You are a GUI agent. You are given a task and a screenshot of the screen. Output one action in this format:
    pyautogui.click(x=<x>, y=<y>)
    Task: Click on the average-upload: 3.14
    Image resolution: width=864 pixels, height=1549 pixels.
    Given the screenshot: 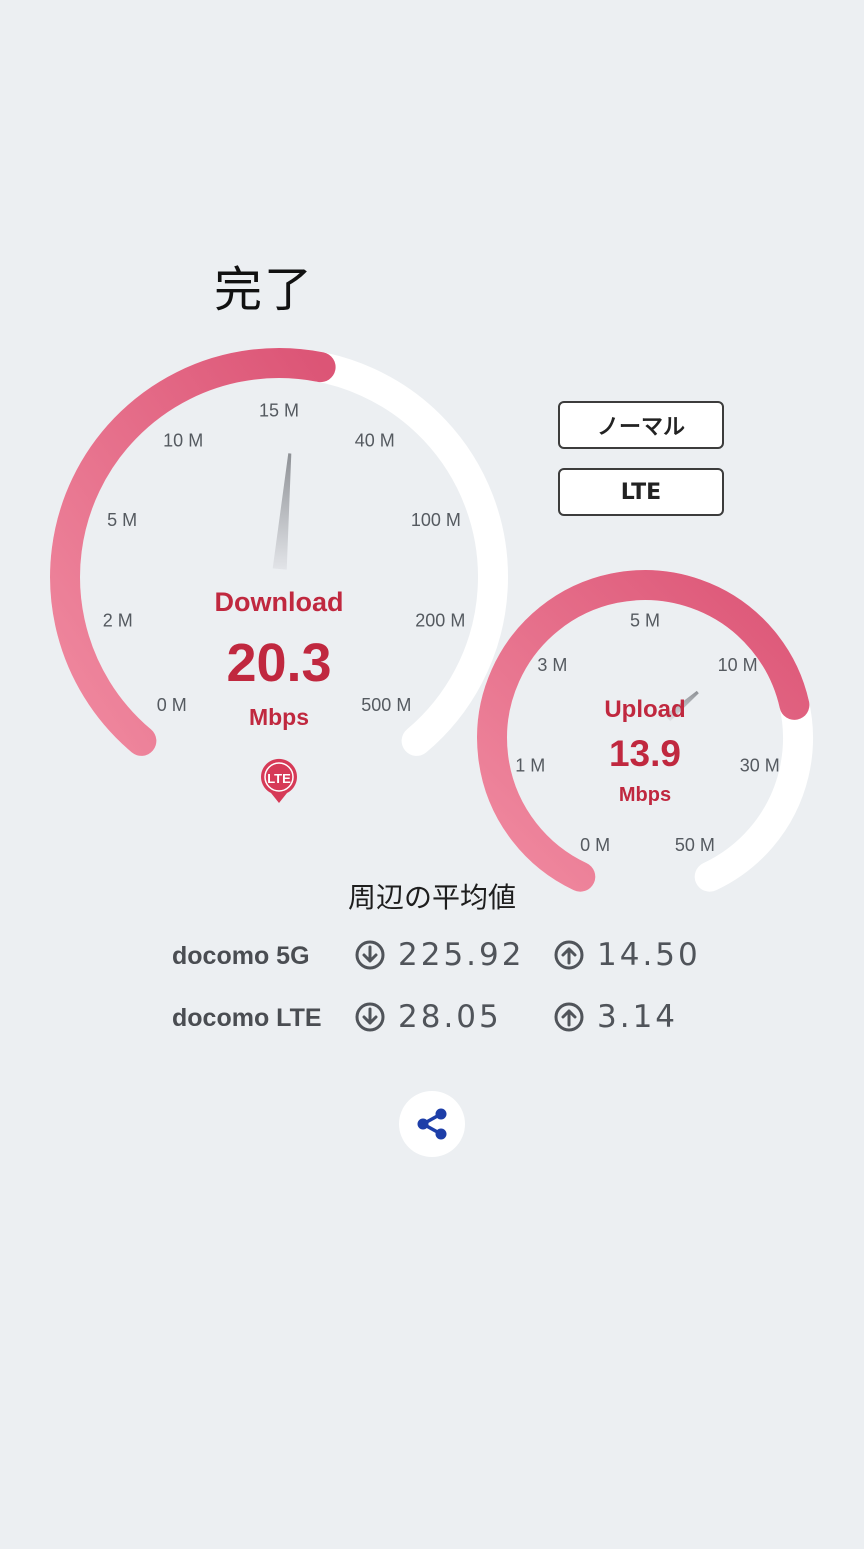 What is the action you would take?
    pyautogui.click(x=615, y=1017)
    